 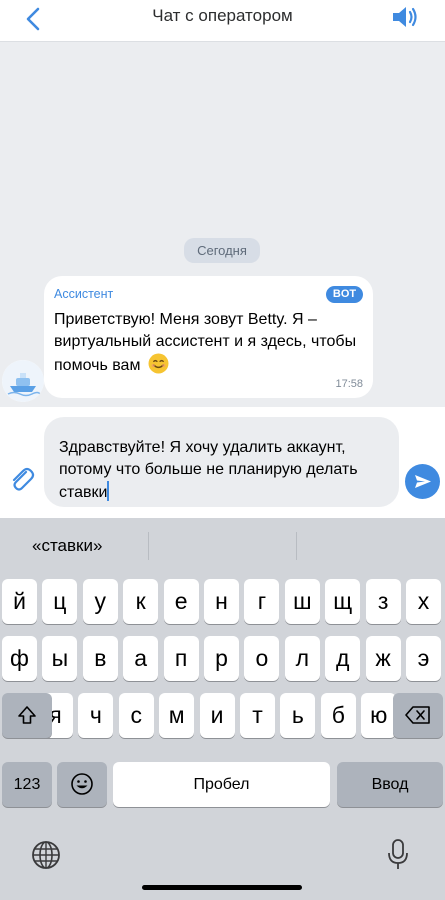 I want to click on letter-key: б, so click(x=338, y=715).